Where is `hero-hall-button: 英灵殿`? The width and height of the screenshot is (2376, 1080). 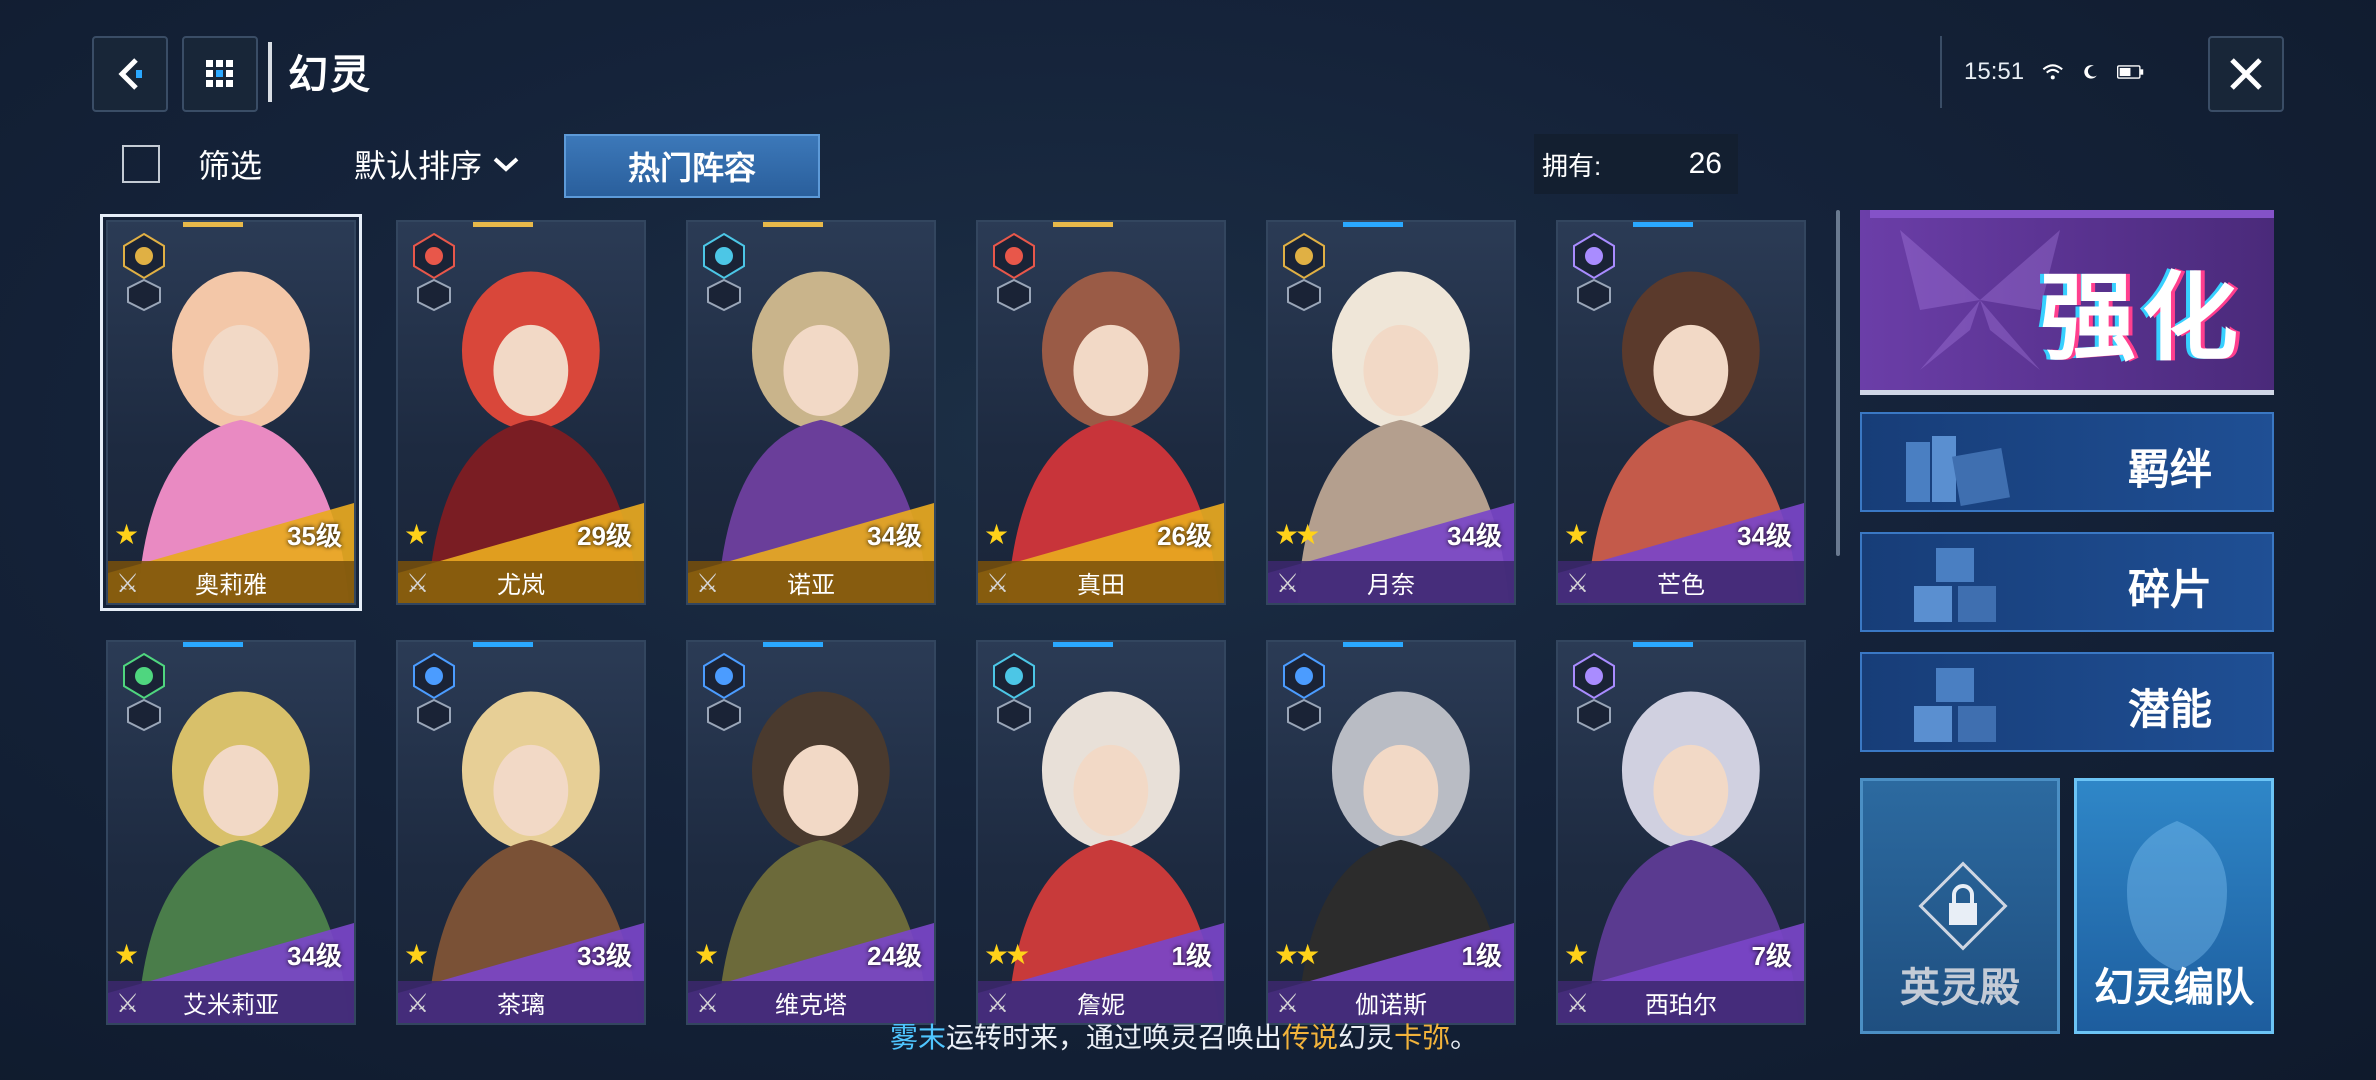
hero-hall-button: 英灵殿 is located at coordinates (1960, 906).